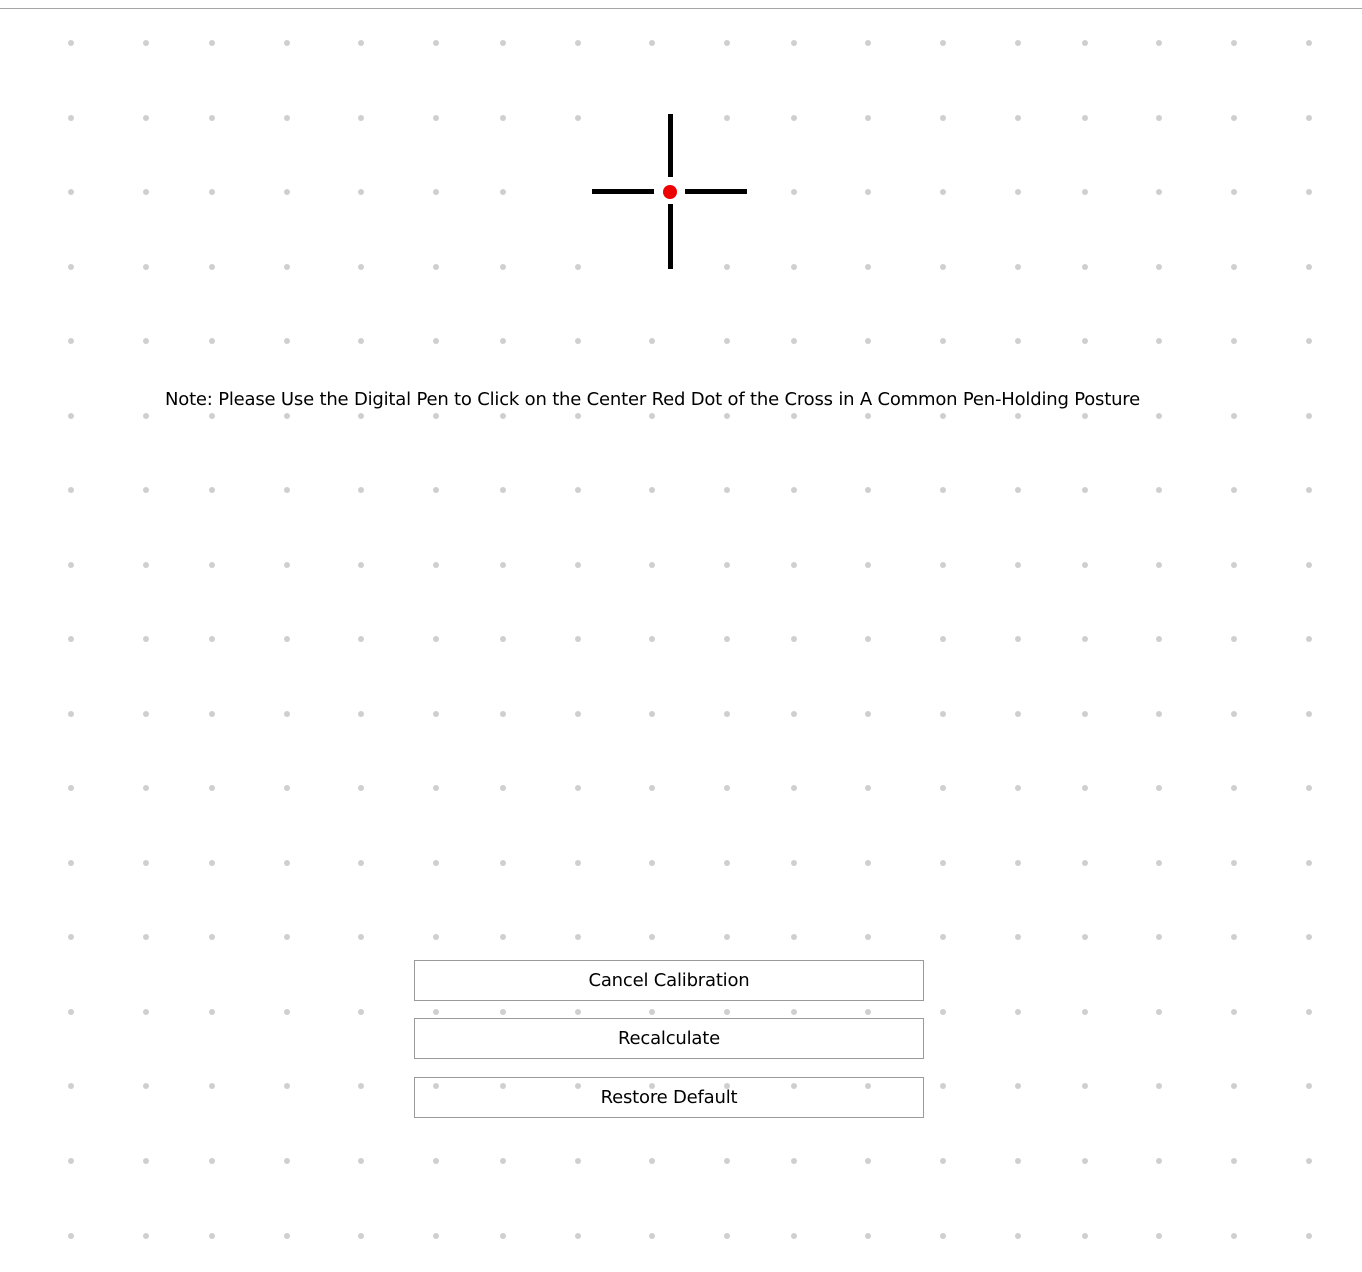 This screenshot has width=1362, height=1272. What do you see at coordinates (669, 980) in the screenshot?
I see `cancel-calibration-button: Cancel Calibration` at bounding box center [669, 980].